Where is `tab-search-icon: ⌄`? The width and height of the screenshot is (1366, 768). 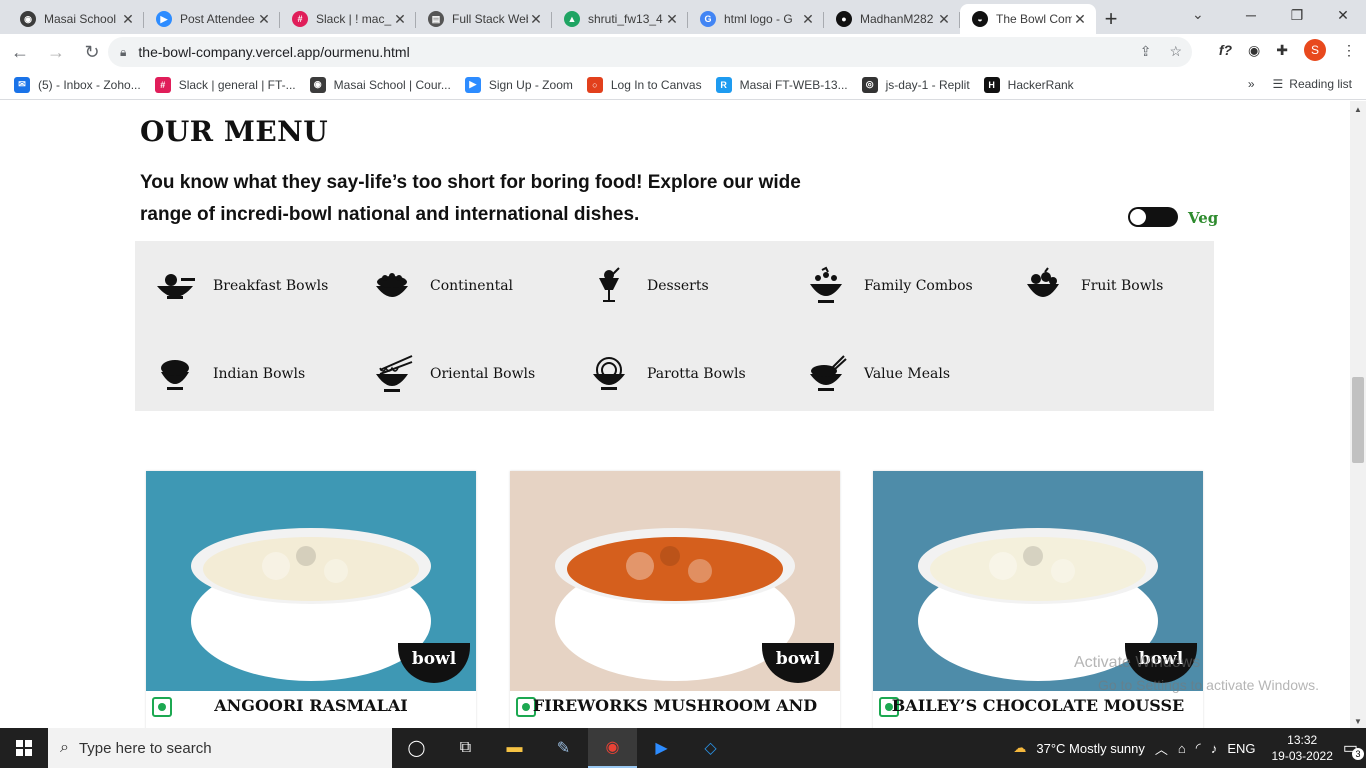 tab-search-icon: ⌄ is located at coordinates (1198, 14).